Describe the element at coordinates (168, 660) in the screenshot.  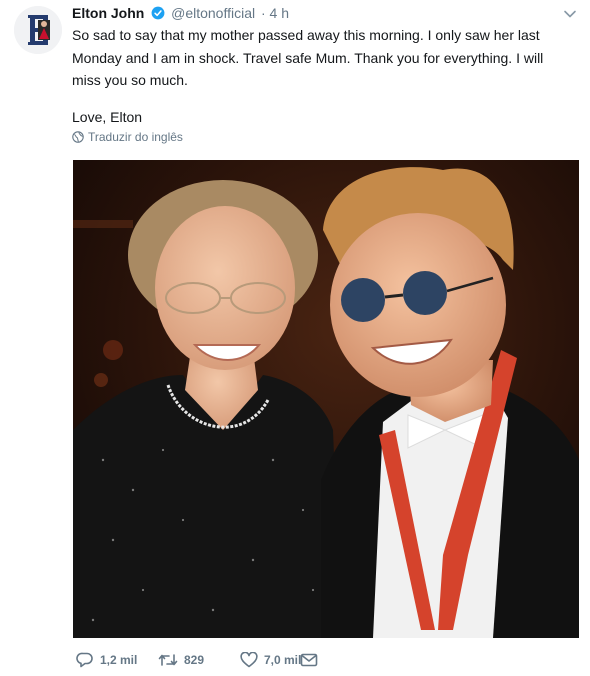
I see `retweet-icon` at that location.